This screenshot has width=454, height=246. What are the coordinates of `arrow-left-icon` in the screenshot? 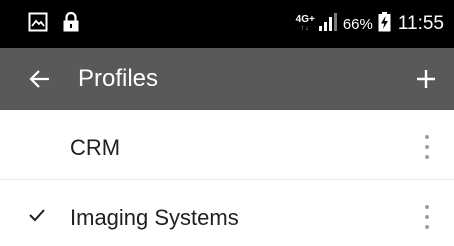 It's located at (39, 79).